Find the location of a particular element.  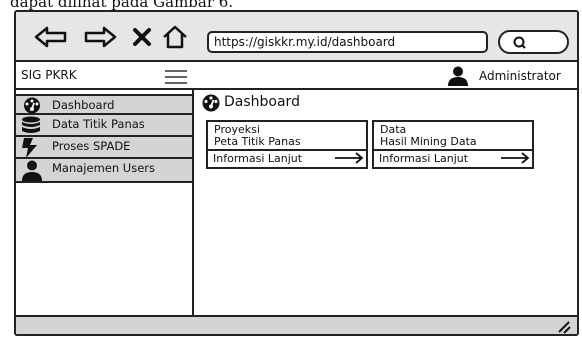

sidebar-item-manajemen-users: Manajemen Users is located at coordinates (104, 171).